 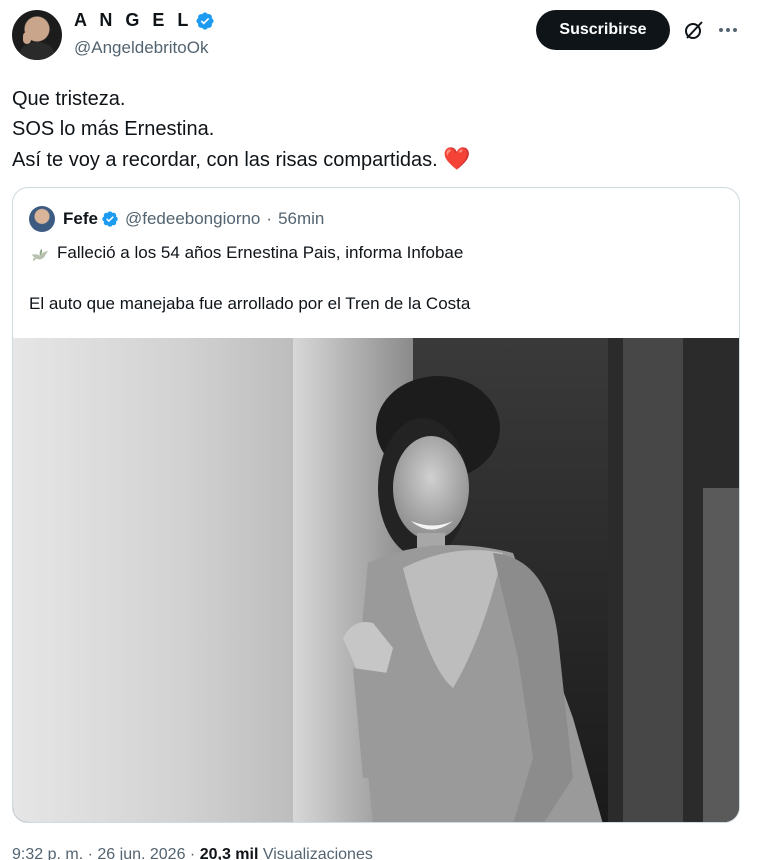 What do you see at coordinates (80, 218) in the screenshot?
I see `quoted-author-name: Fefe` at bounding box center [80, 218].